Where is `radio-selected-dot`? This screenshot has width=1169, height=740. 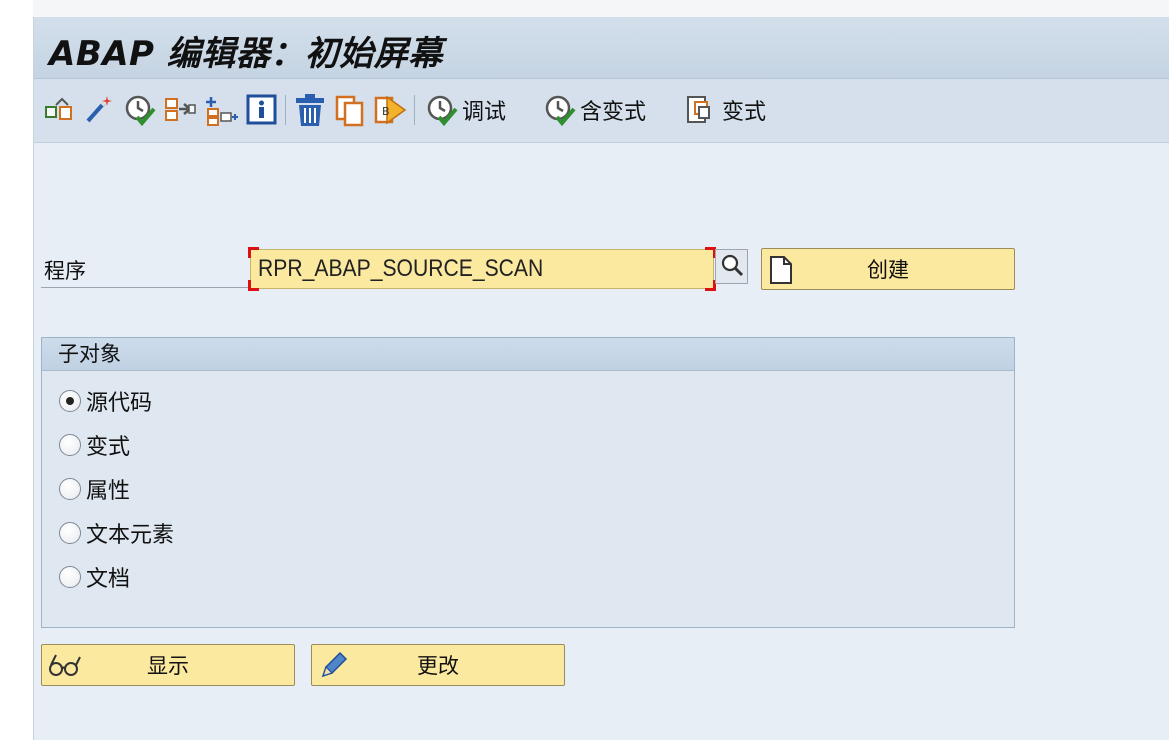
radio-selected-dot is located at coordinates (70, 401).